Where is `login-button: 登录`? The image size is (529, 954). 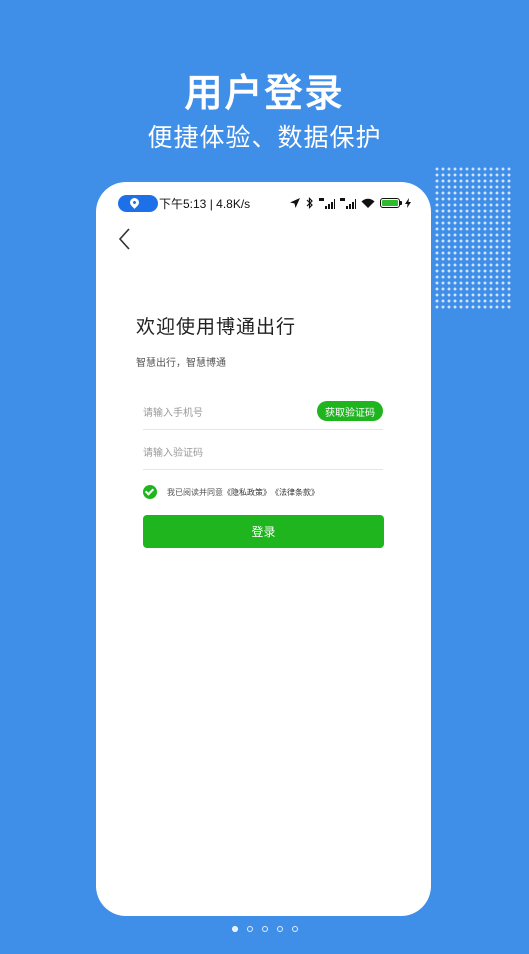 login-button: 登录 is located at coordinates (263, 531).